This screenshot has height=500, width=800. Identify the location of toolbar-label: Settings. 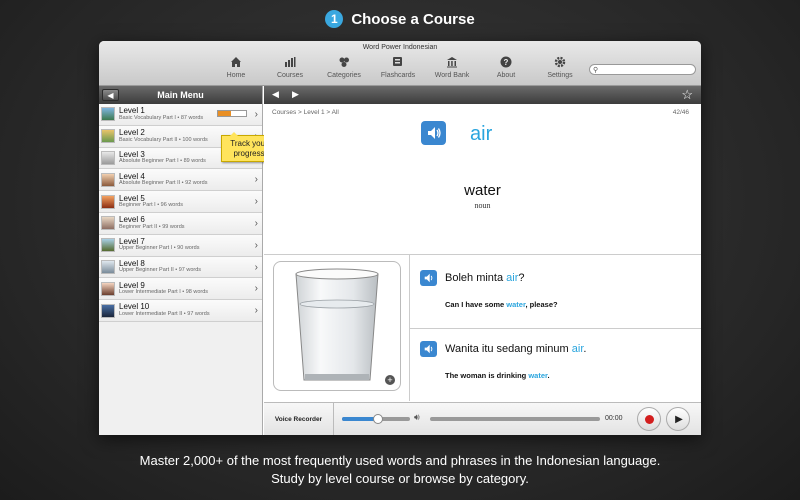
(560, 75).